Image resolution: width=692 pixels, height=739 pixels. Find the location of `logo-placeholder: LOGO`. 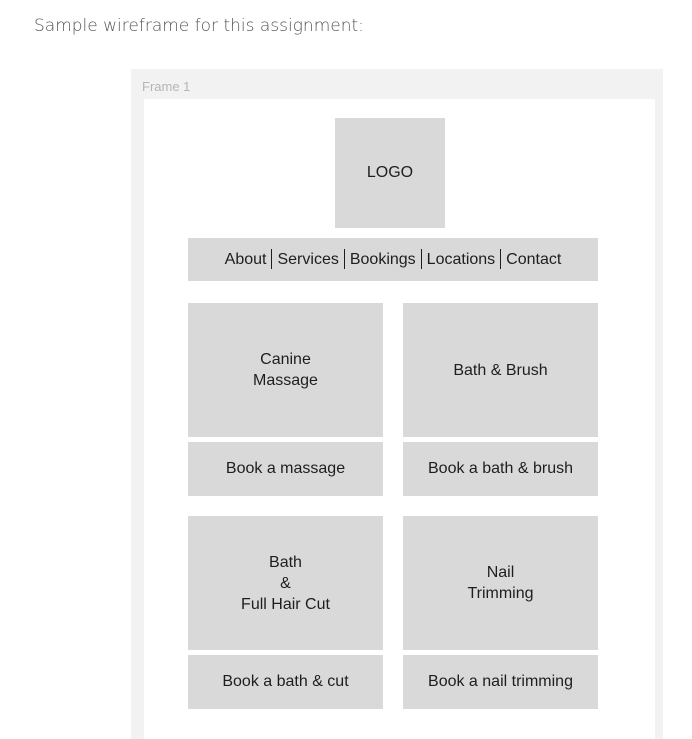

logo-placeholder: LOGO is located at coordinates (390, 173).